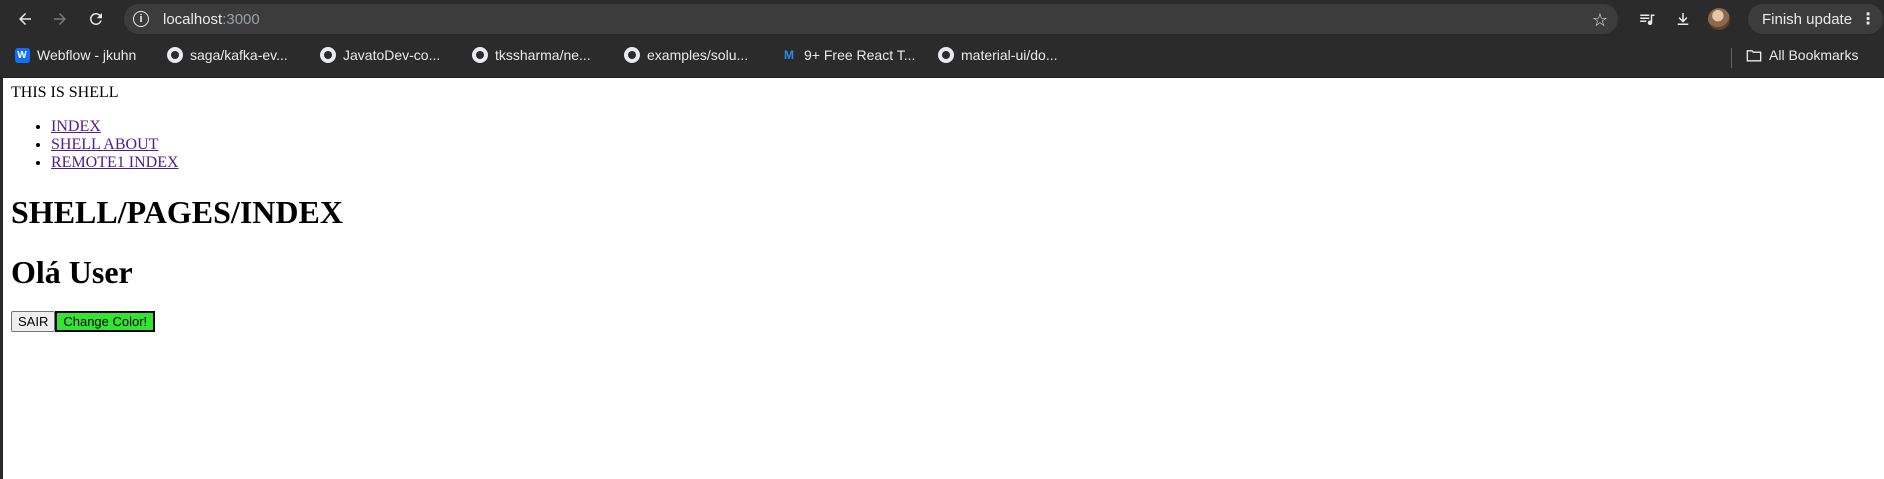 This screenshot has width=1884, height=479. Describe the element at coordinates (141, 19) in the screenshot. I see `site-info-icon: i` at that location.